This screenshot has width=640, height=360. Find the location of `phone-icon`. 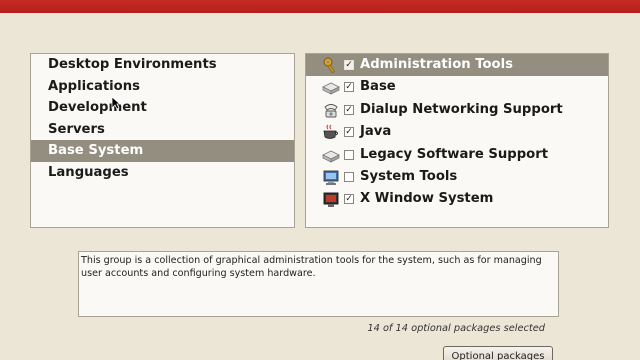

phone-icon is located at coordinates (331, 110).